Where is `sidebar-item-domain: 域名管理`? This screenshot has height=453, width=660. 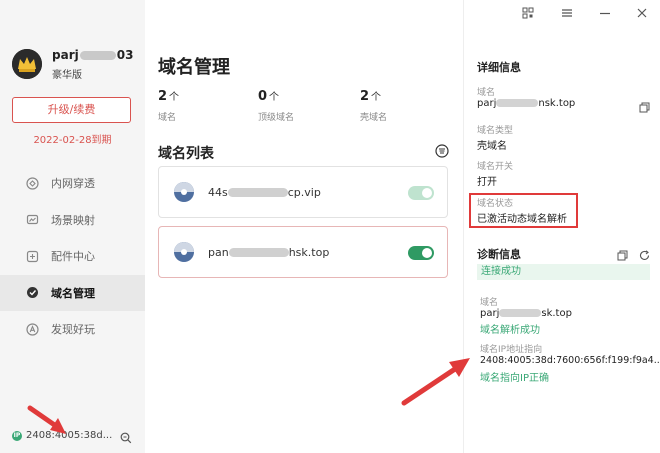
sidebar-item-domain: 域名管理 is located at coordinates (72, 292).